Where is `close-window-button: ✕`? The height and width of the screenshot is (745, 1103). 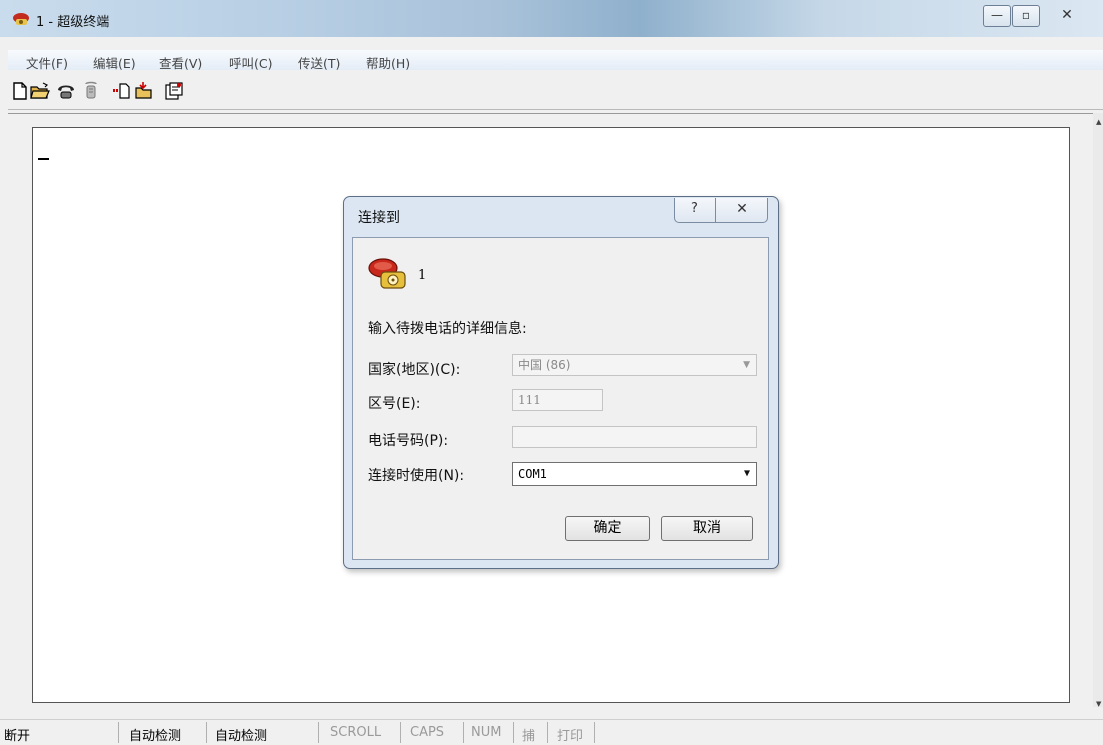 close-window-button: ✕ is located at coordinates (1067, 16).